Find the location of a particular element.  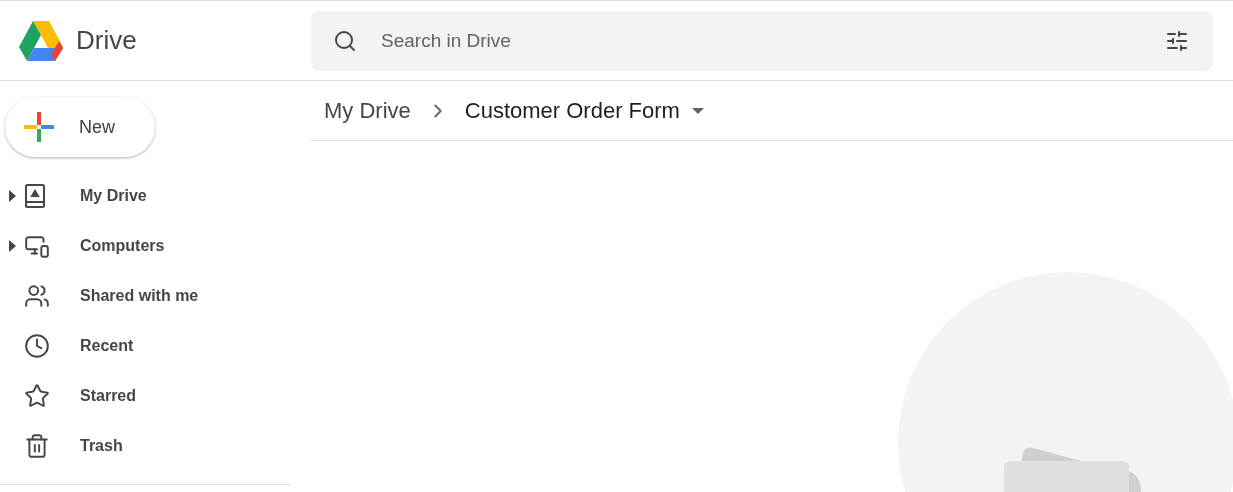

search-icon is located at coordinates (345, 40).